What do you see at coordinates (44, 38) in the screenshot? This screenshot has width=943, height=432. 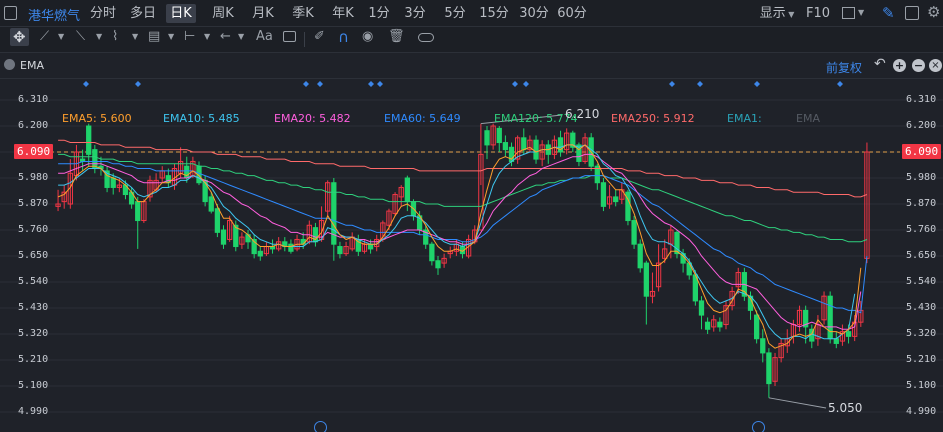 I see `trendline-icon: ⟋` at bounding box center [44, 38].